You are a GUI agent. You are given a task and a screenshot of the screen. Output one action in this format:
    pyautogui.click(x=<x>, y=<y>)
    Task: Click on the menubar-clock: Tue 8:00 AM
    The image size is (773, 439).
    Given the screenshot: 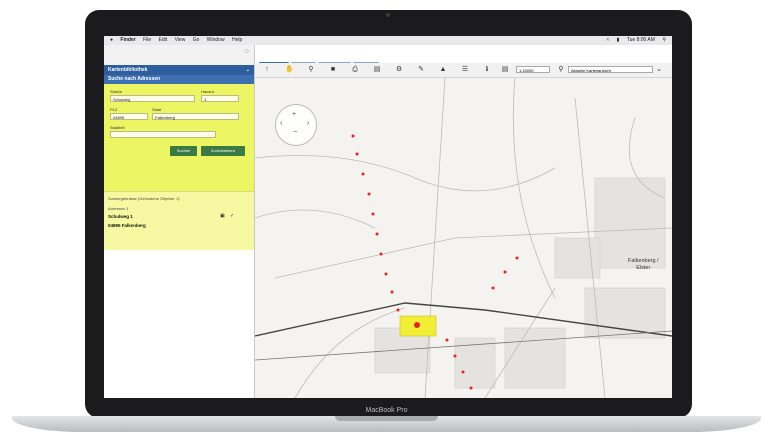 What is the action you would take?
    pyautogui.click(x=641, y=40)
    